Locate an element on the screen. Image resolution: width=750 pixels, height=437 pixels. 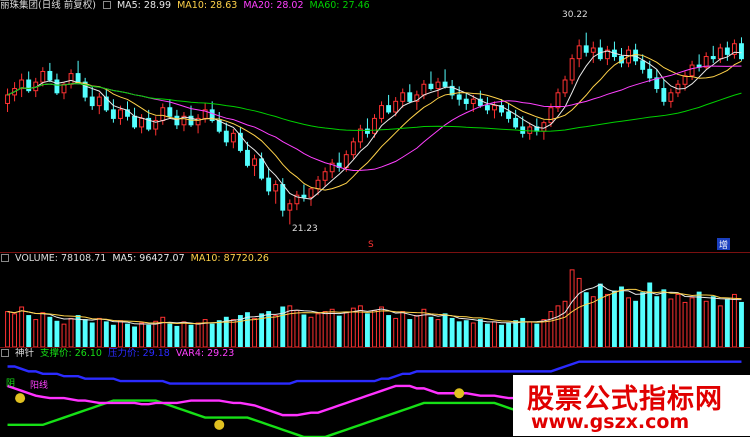
support-price: 支撑价: 26.10 is located at coordinates (71, 353).